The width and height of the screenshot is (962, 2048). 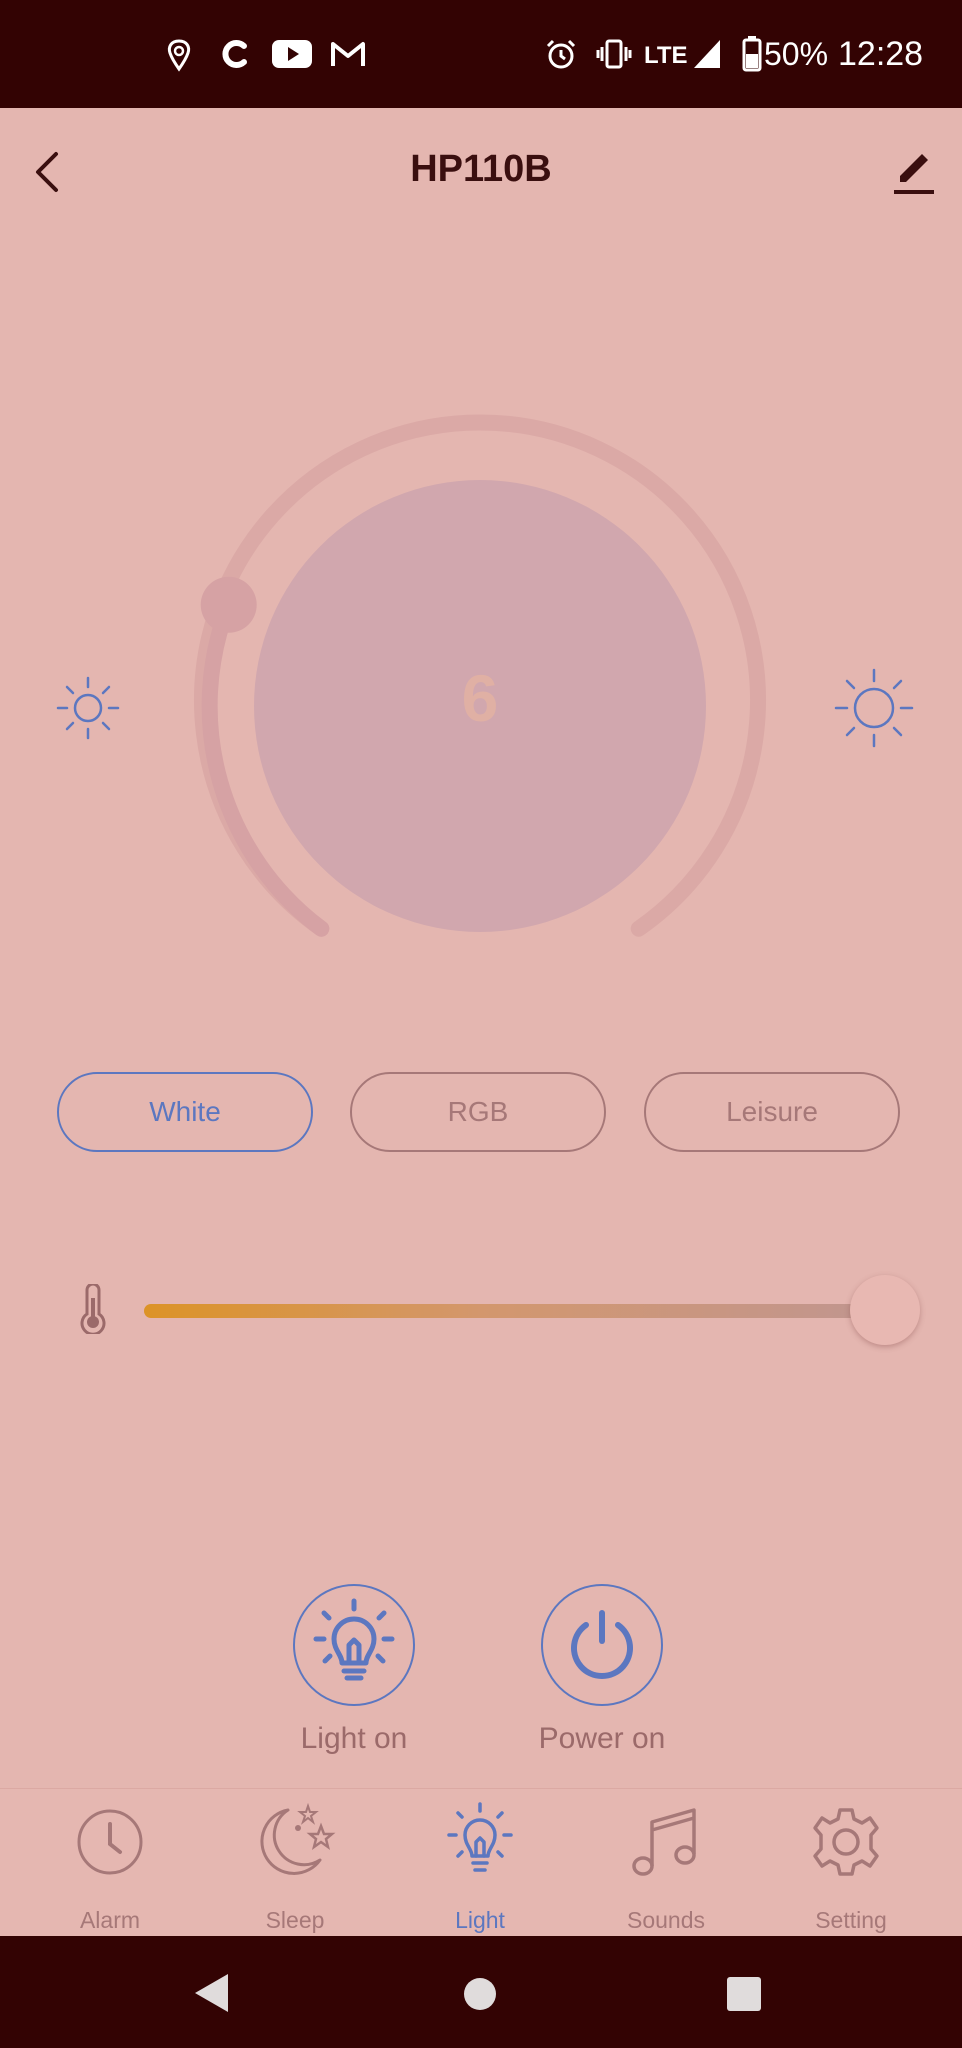 What do you see at coordinates (707, 54) in the screenshot?
I see `signal-icon` at bounding box center [707, 54].